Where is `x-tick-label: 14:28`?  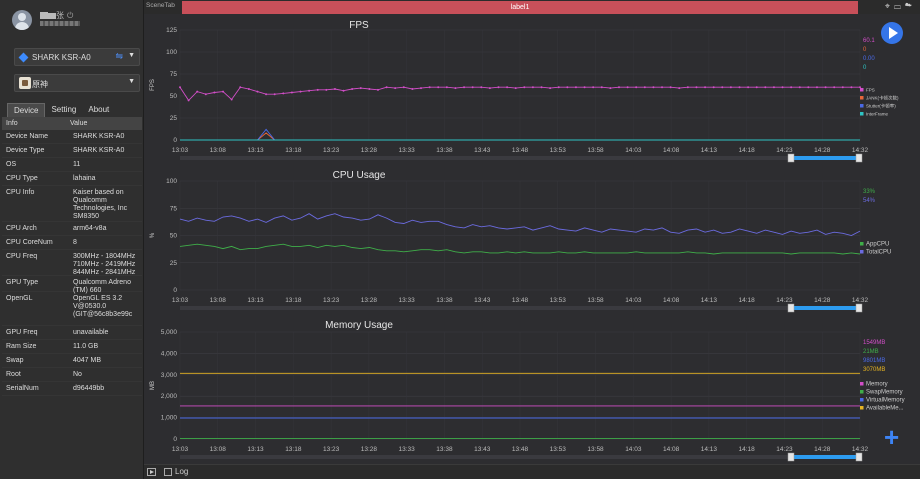 x-tick-label: 14:28 is located at coordinates (822, 449).